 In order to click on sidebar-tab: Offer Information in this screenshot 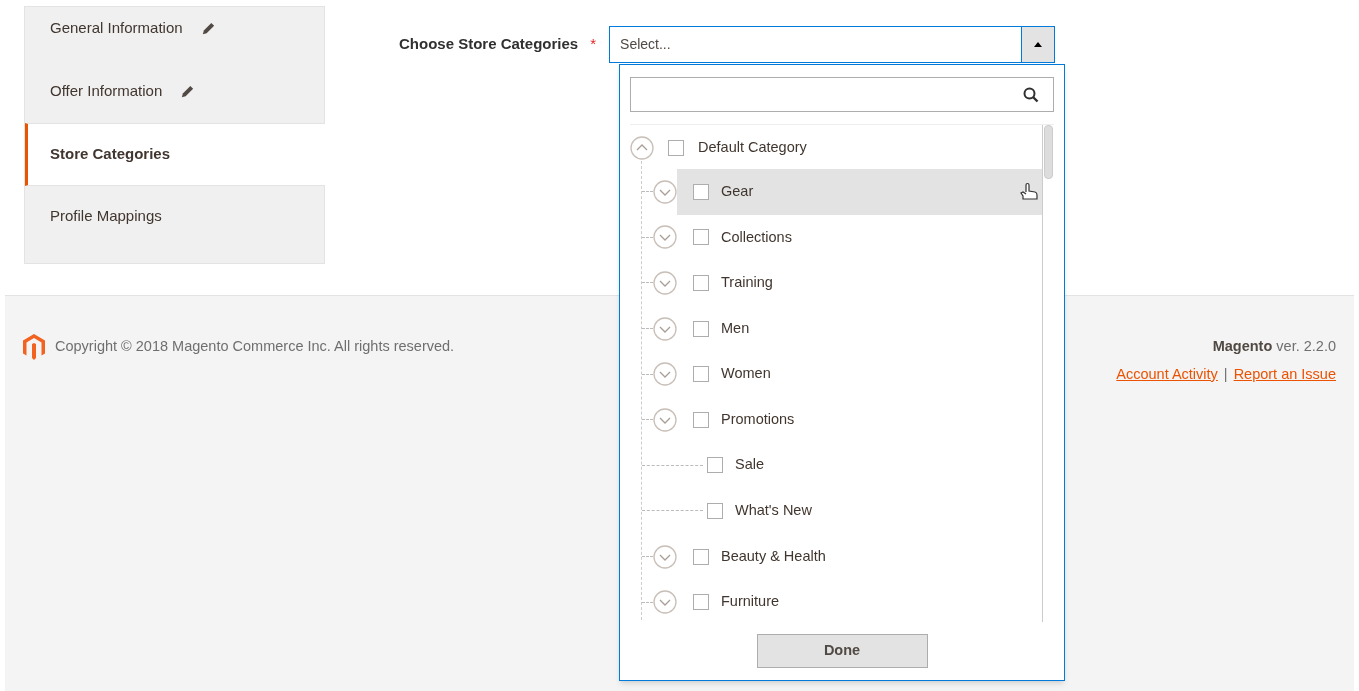, I will do `click(174, 91)`.